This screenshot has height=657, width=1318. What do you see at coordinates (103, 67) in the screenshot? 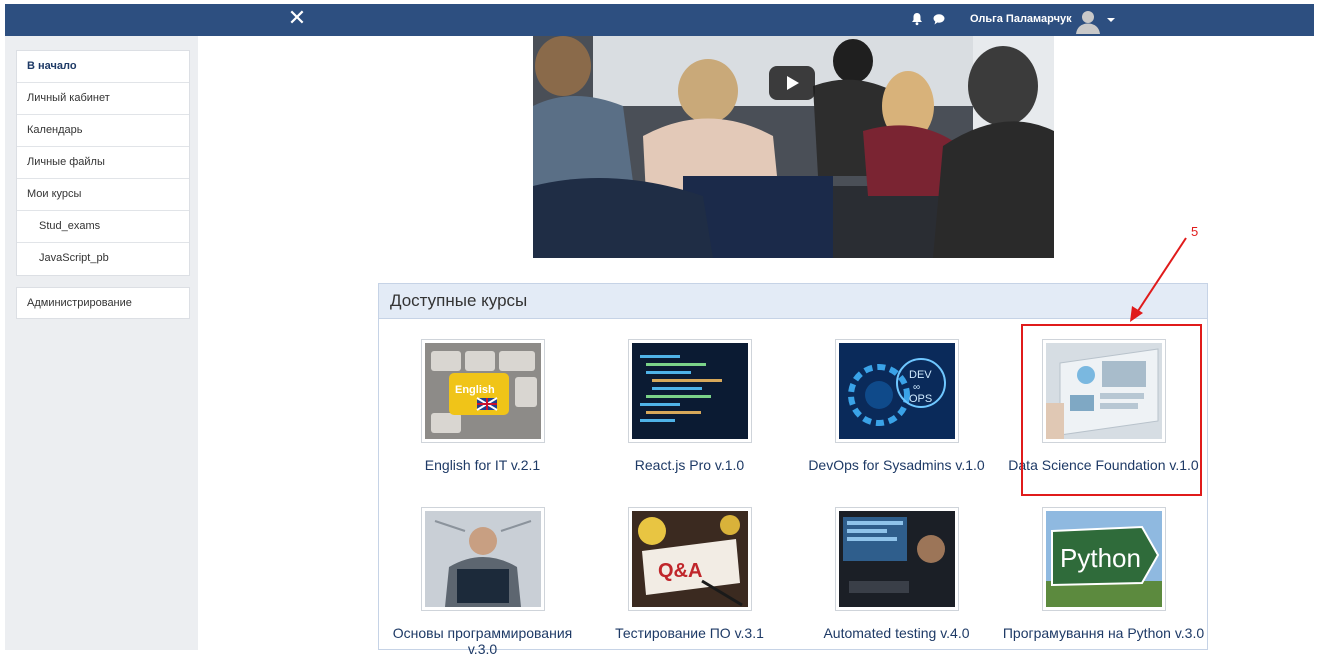
I see `sidebar-item-home: В начало` at bounding box center [103, 67].